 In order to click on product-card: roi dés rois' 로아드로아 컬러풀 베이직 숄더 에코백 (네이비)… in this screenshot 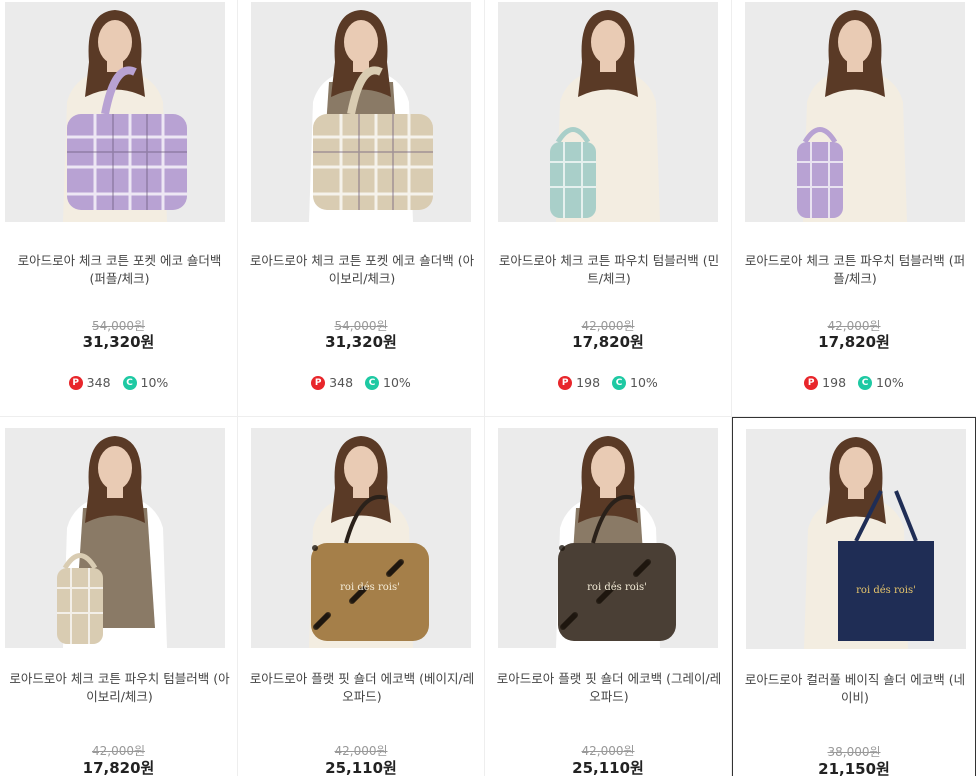, I will do `click(854, 596)`.